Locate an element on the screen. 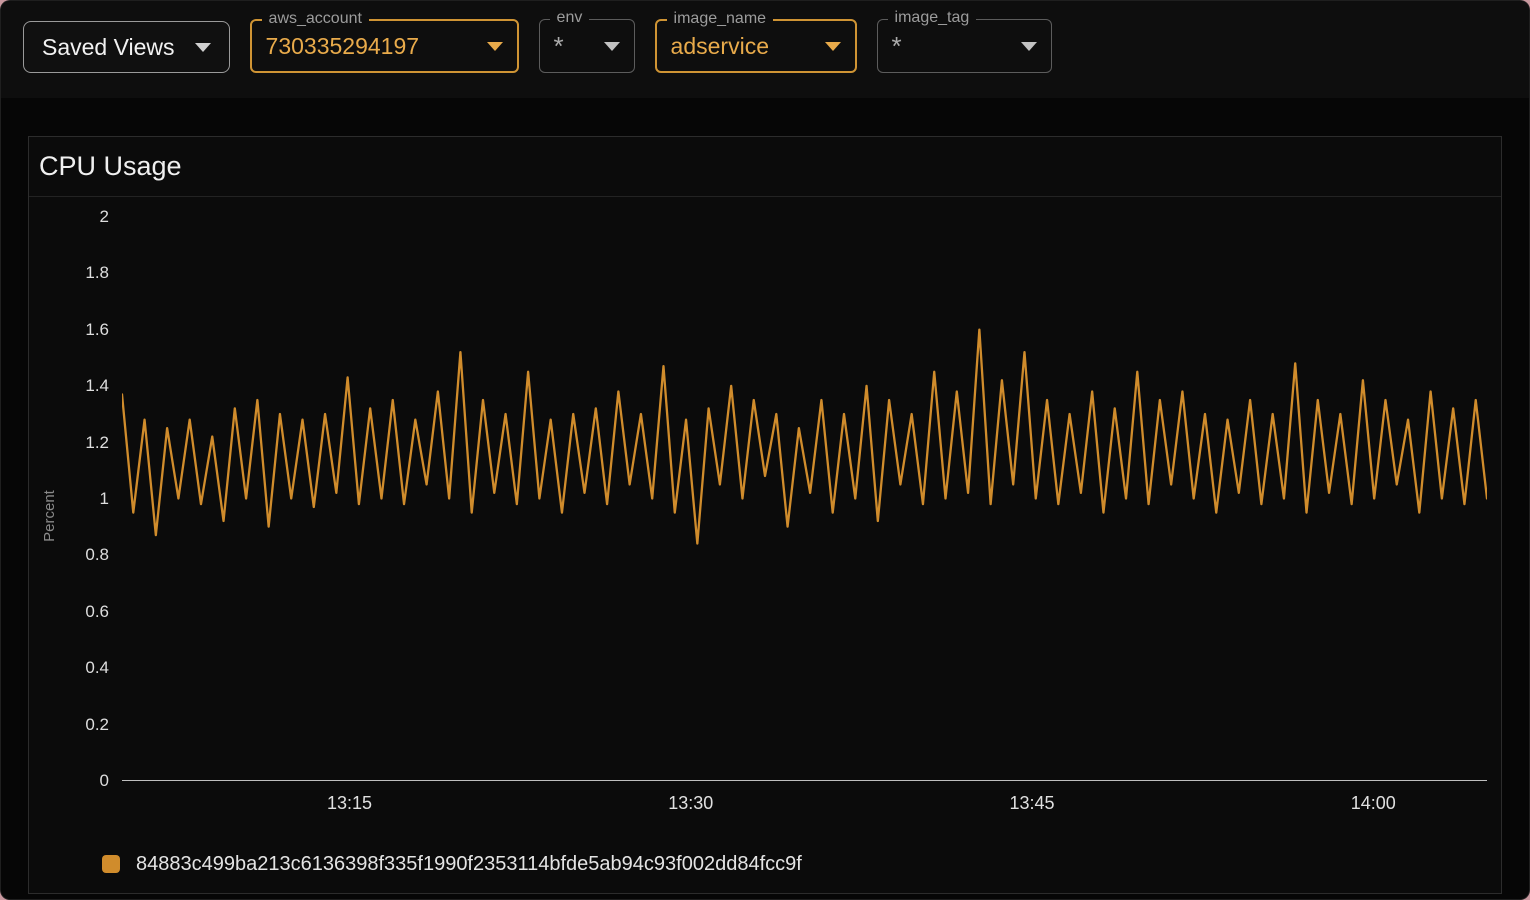 The height and width of the screenshot is (900, 1530). y-tick-label: 2 is located at coordinates (104, 216).